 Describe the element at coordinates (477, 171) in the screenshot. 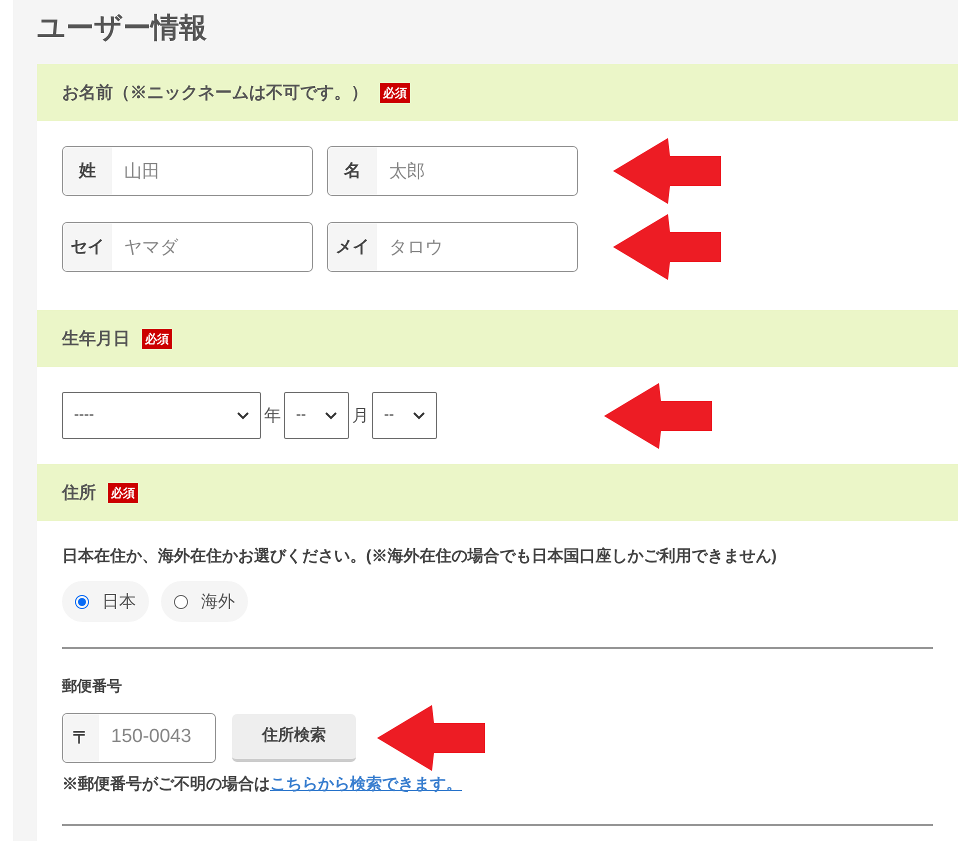

I see `name-input: 太郎` at that location.